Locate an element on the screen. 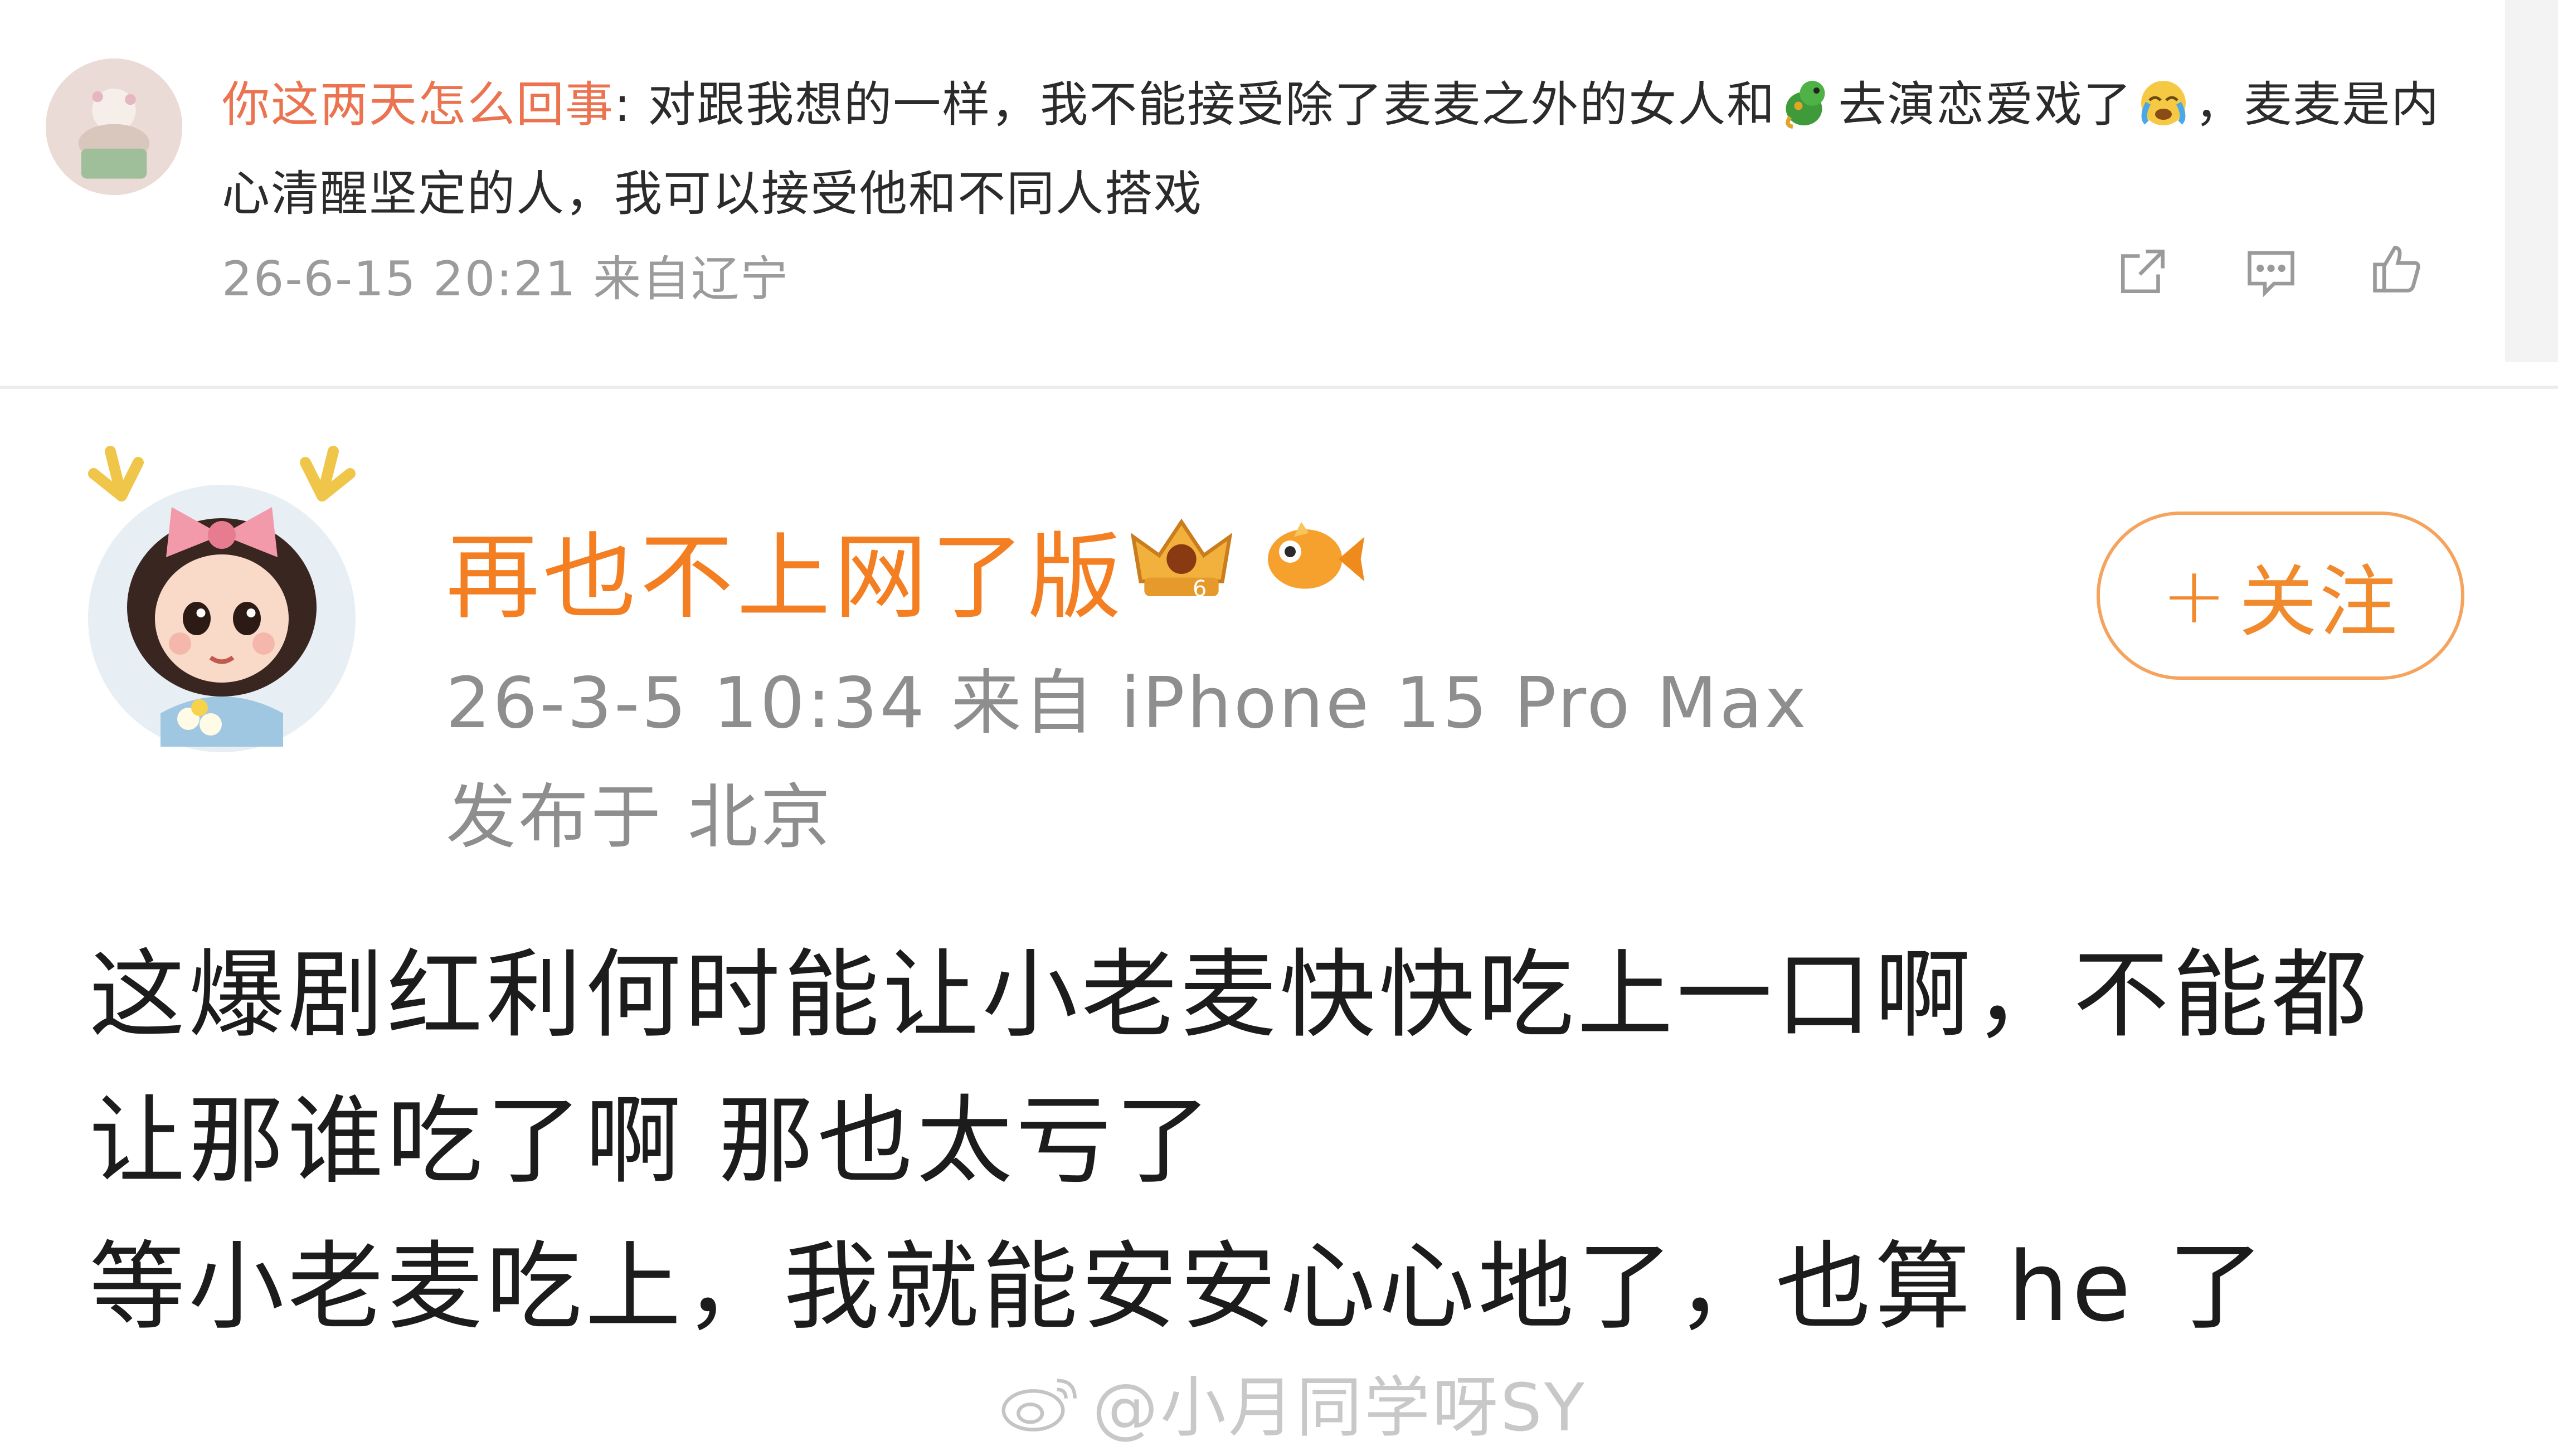  poster-avatar is located at coordinates (221, 596).